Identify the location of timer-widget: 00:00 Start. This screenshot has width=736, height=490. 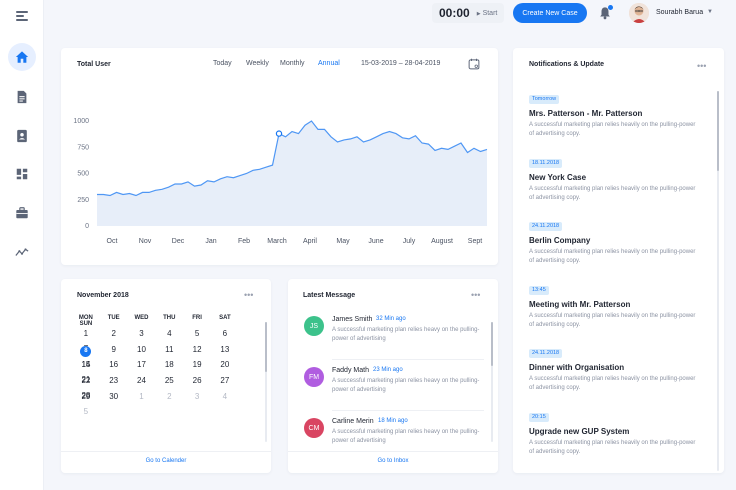
(468, 13).